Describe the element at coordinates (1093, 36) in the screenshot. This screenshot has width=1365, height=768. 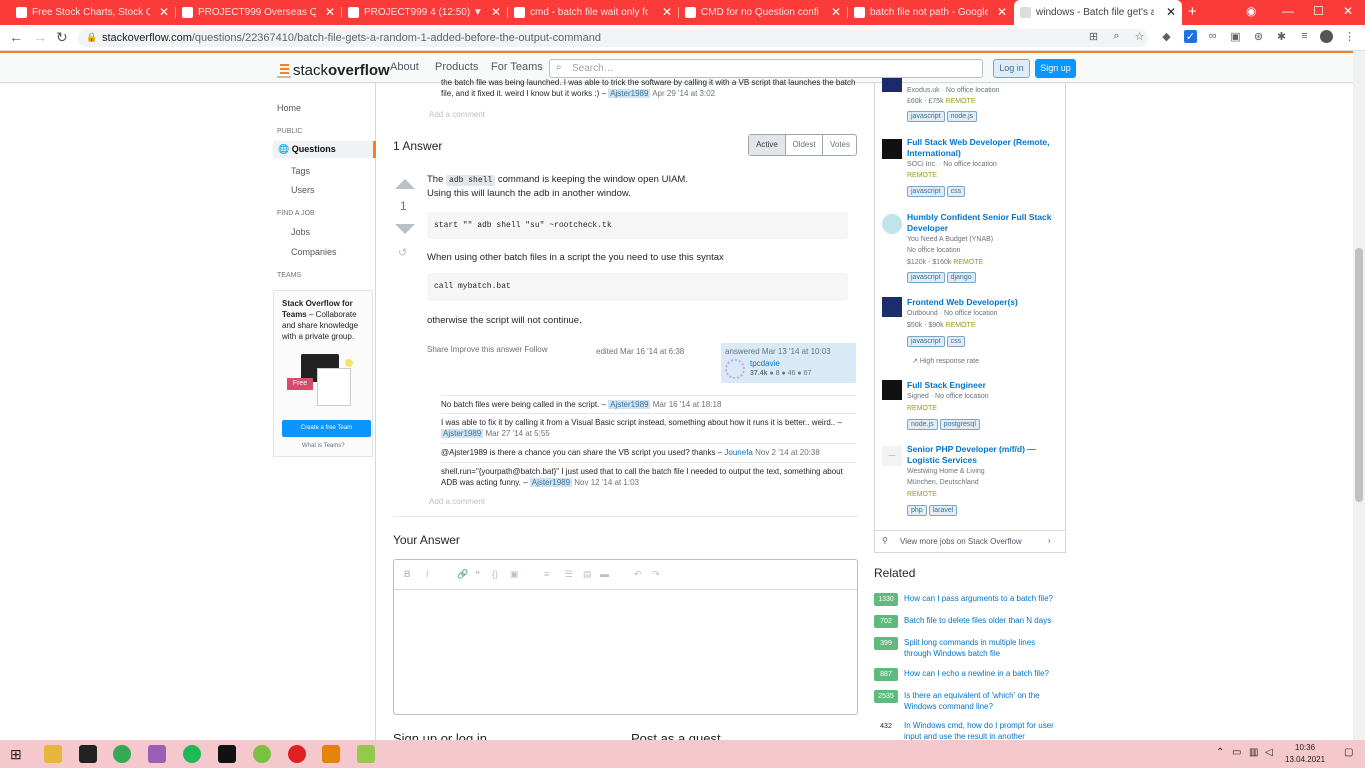
I see `translate-icon: ⊞` at that location.